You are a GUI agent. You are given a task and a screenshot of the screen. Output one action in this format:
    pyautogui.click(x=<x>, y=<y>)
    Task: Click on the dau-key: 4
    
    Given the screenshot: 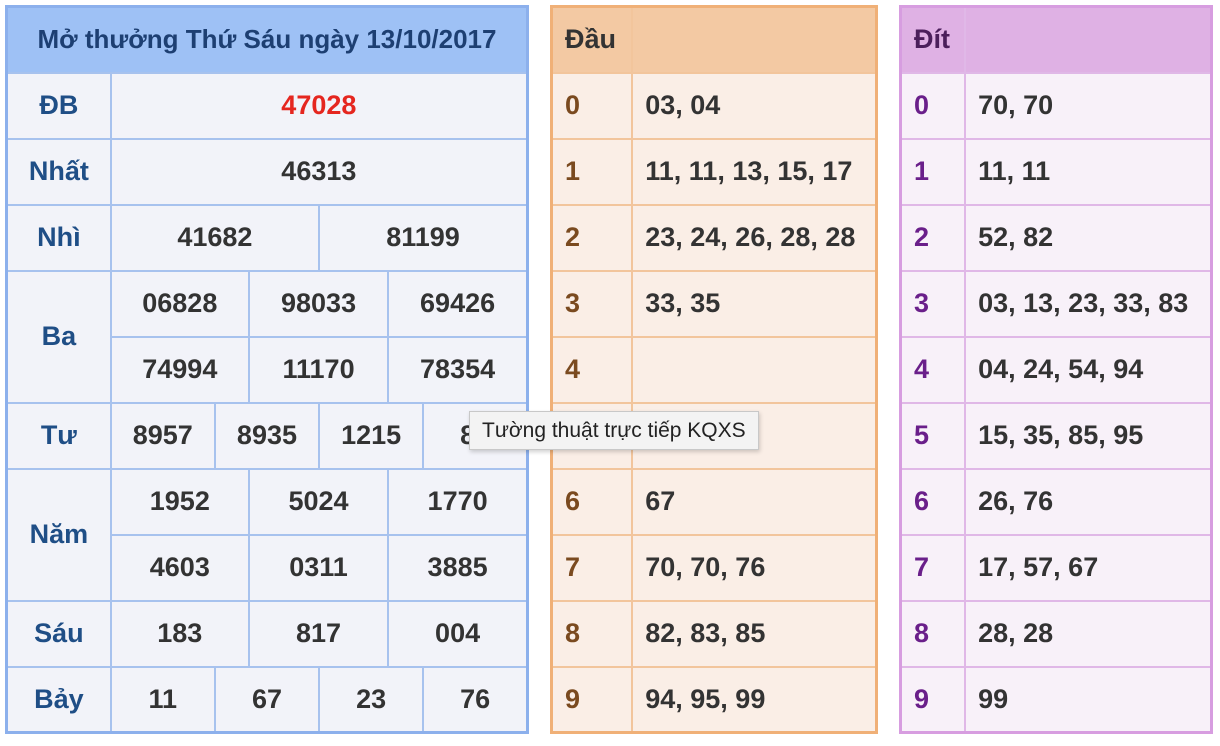 What is the action you would take?
    pyautogui.click(x=592, y=369)
    